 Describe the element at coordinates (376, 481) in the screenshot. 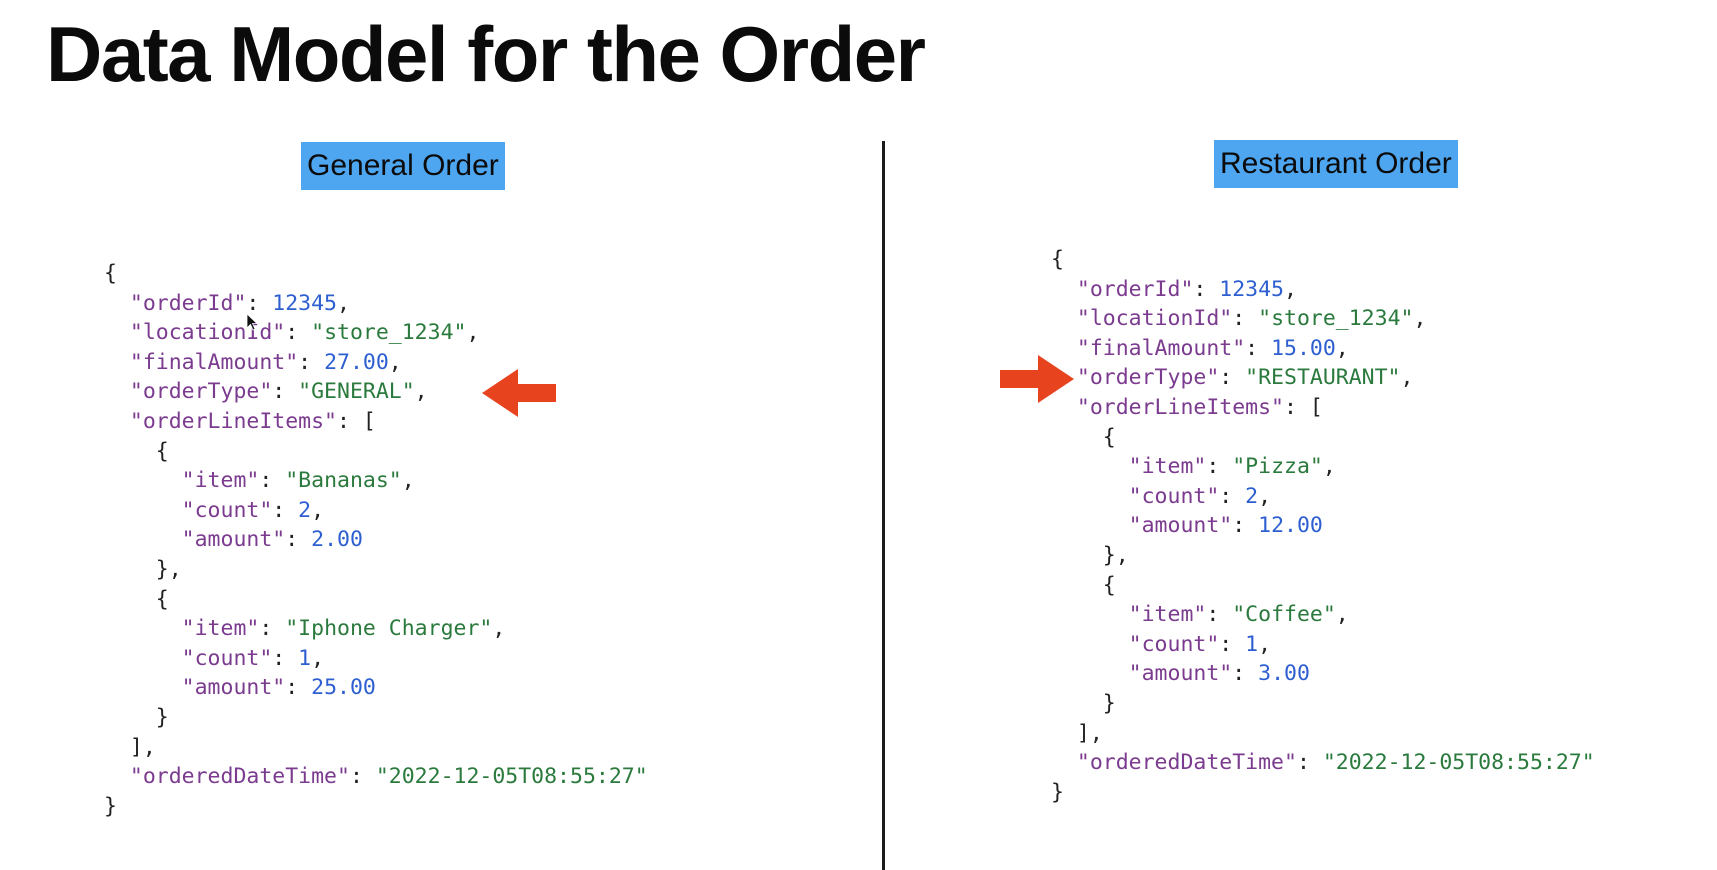

I see `code-line: "item": "Bananas",` at that location.